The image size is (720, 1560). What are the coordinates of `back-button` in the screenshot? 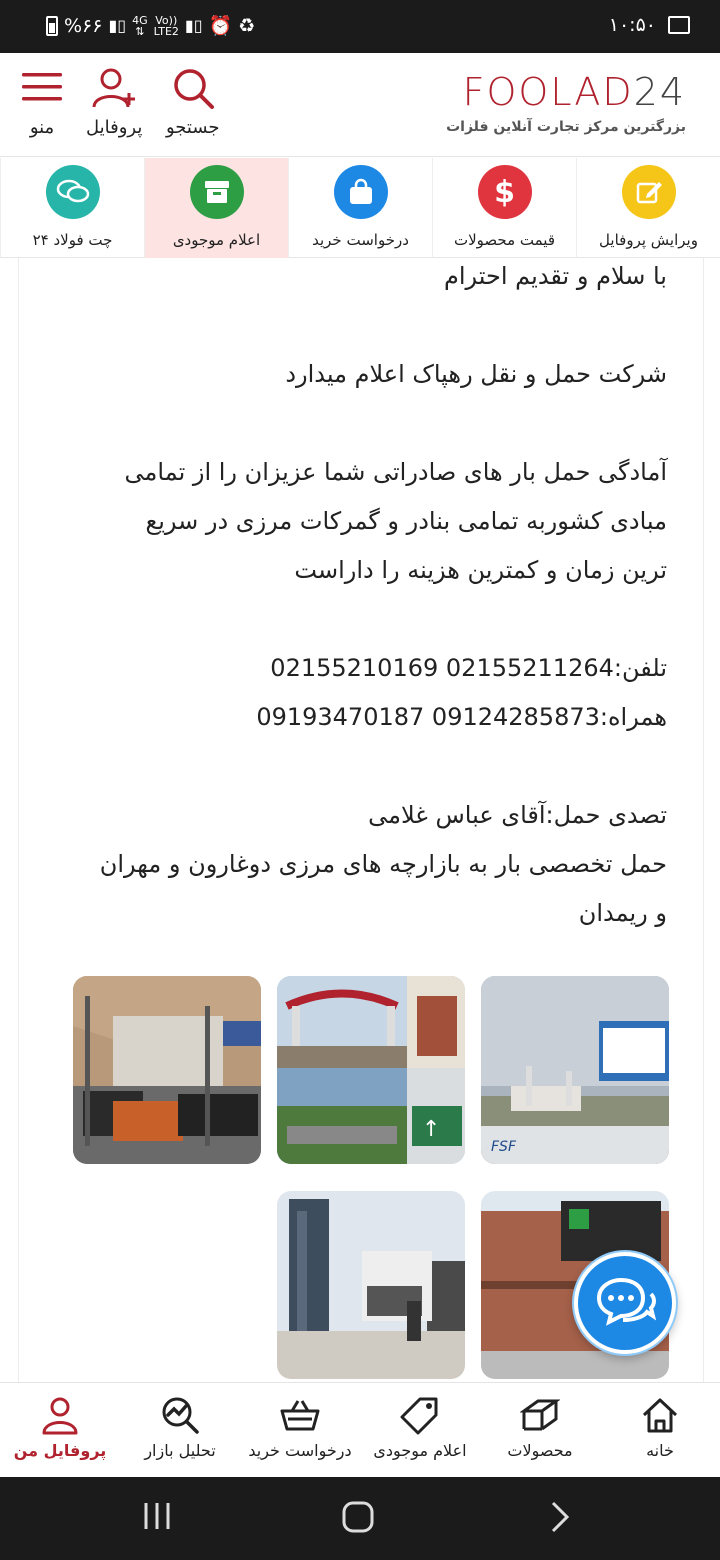 It's located at (560, 1519).